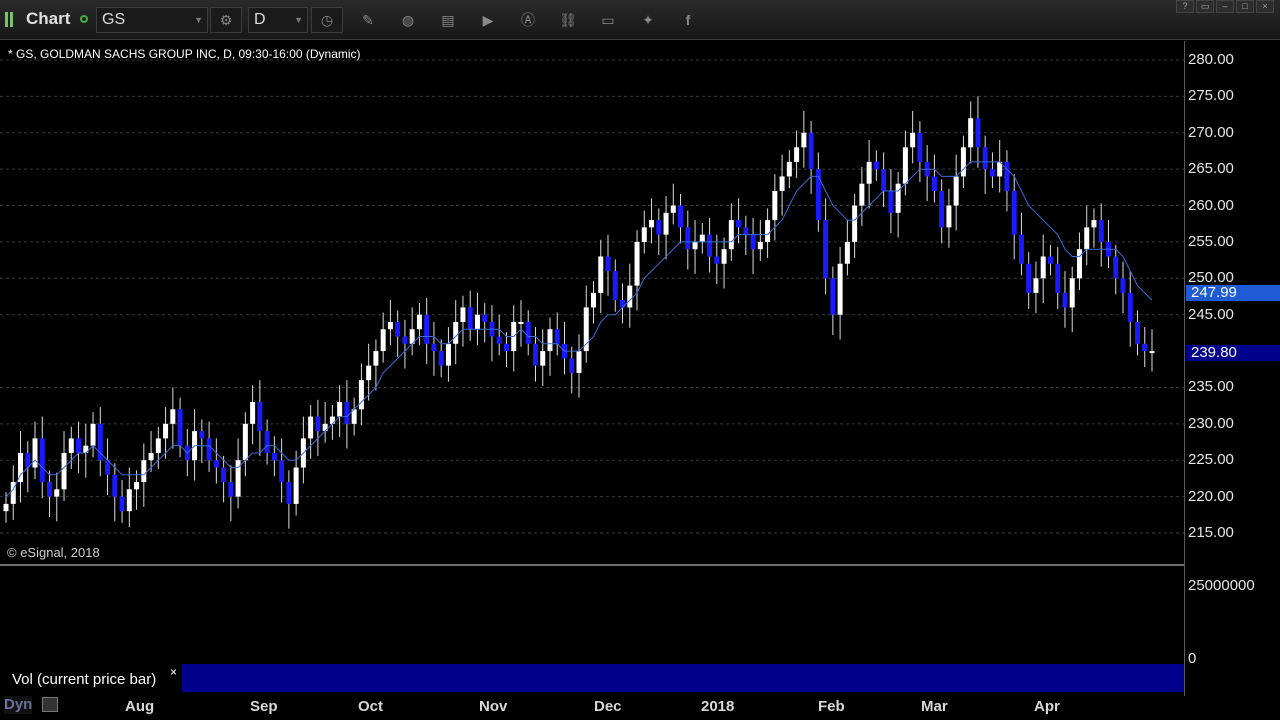 The image size is (1280, 720). Describe the element at coordinates (1211, 169) in the screenshot. I see `price-axis-label: 265.00` at that location.